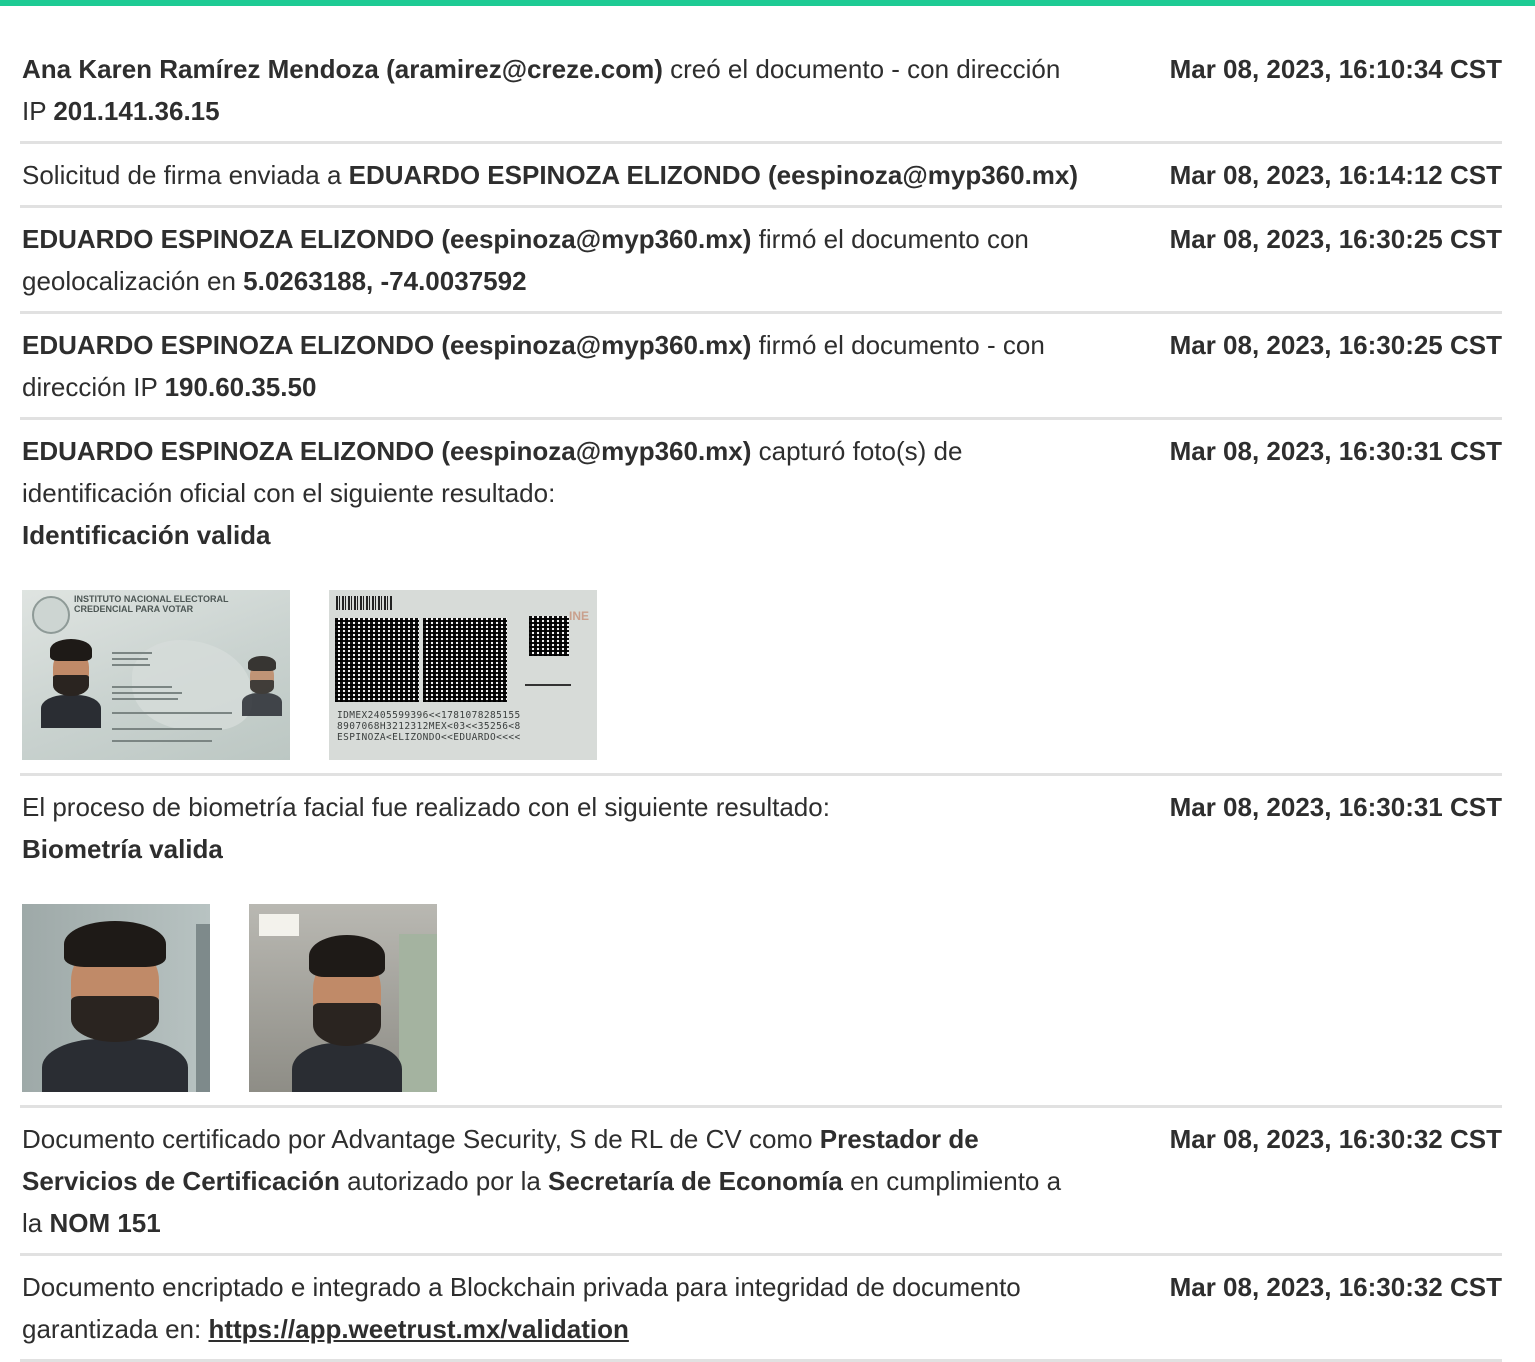  What do you see at coordinates (548, 678) in the screenshot?
I see `signature-mark` at bounding box center [548, 678].